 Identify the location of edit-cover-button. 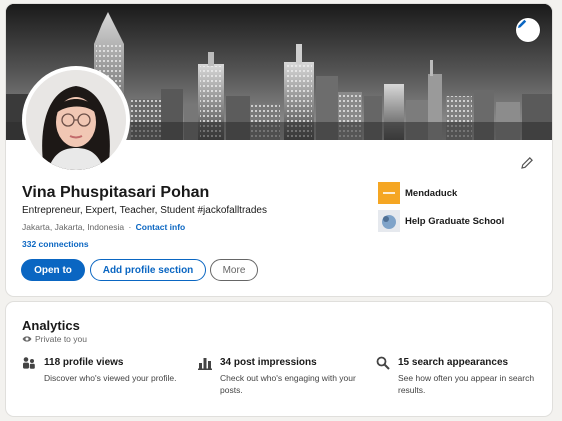
(528, 30).